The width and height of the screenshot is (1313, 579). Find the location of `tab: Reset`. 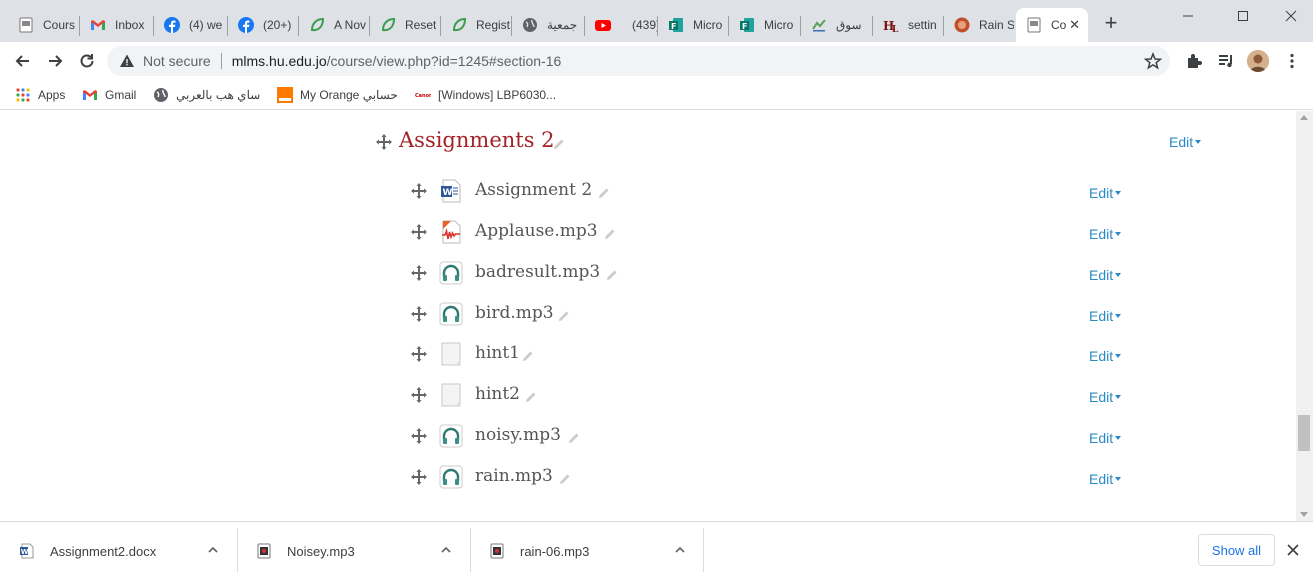

tab: Reset is located at coordinates (405, 25).